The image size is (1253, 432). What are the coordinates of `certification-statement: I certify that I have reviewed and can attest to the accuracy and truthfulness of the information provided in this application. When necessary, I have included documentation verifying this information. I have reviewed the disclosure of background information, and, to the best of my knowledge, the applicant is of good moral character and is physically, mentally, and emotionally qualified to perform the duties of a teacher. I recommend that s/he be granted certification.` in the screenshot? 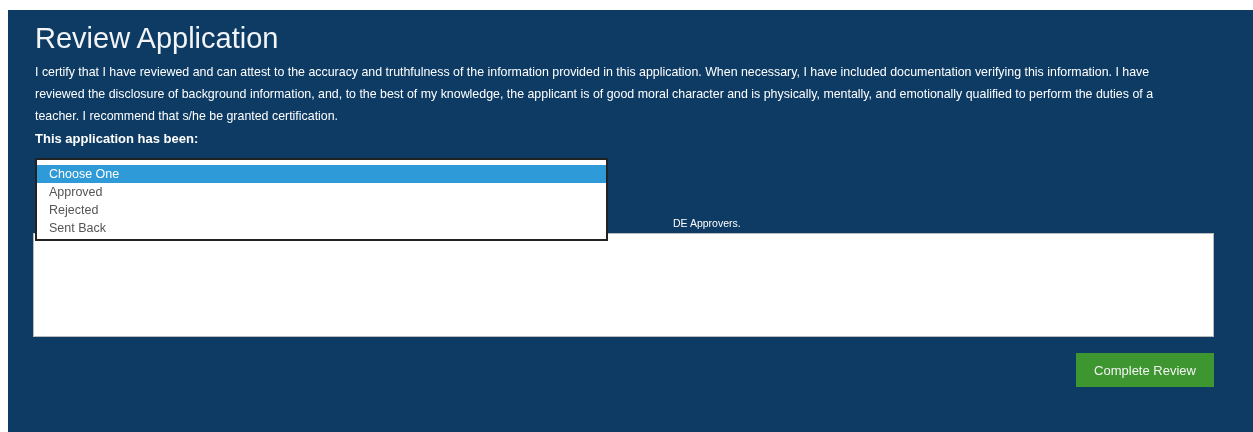 It's located at (595, 94).